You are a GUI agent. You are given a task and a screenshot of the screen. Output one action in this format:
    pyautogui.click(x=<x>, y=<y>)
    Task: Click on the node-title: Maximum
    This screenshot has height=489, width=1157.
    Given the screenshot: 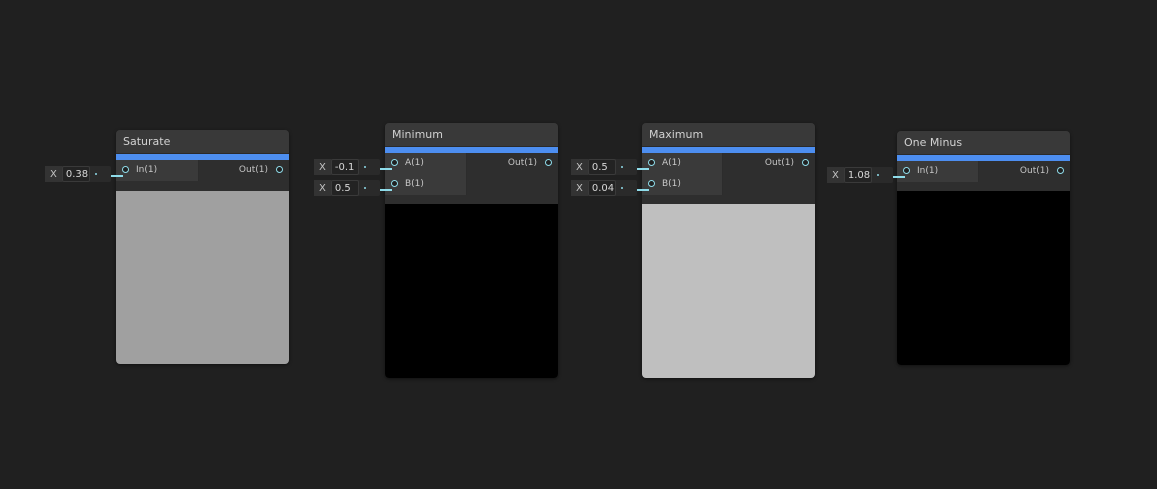 What is the action you would take?
    pyautogui.click(x=728, y=135)
    